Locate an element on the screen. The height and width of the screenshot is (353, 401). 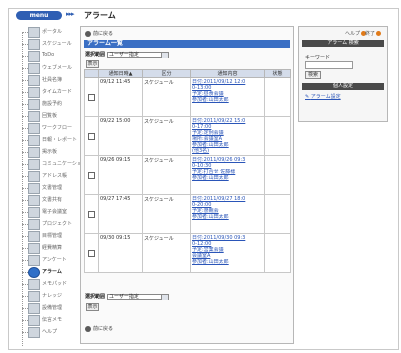
sidebar-item-label: アラーム is located at coordinates (52, 272).